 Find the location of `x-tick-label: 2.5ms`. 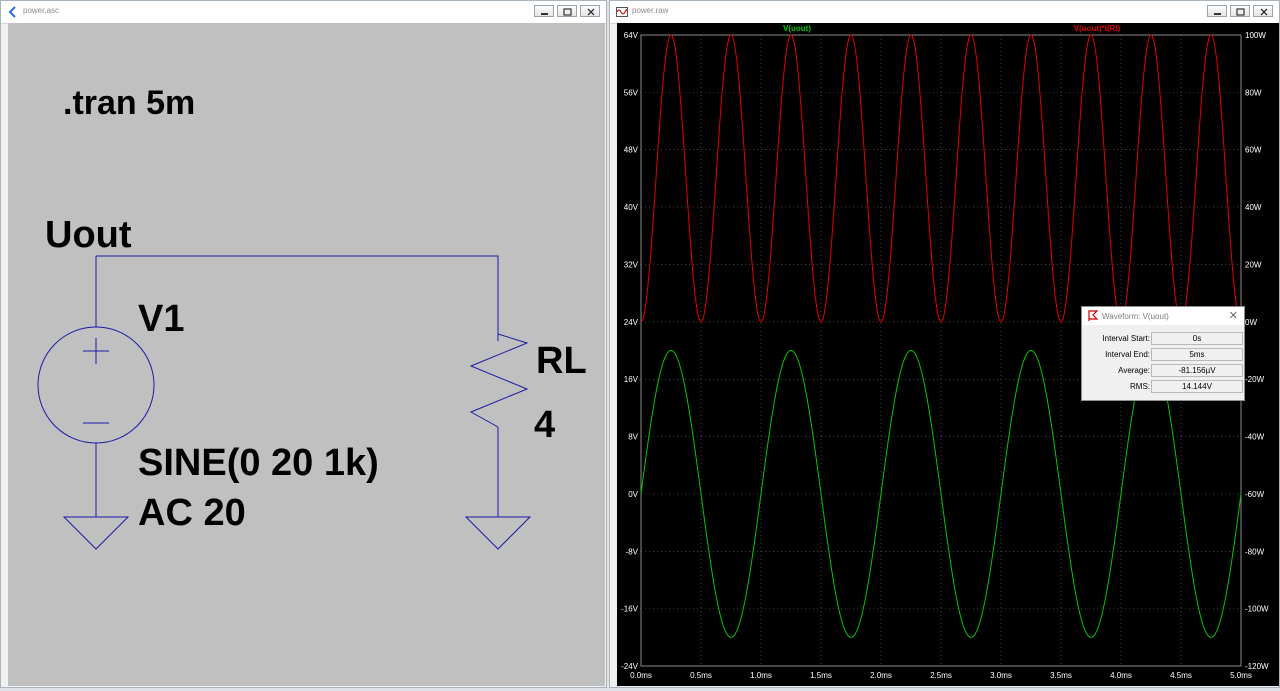

x-tick-label: 2.5ms is located at coordinates (941, 675).